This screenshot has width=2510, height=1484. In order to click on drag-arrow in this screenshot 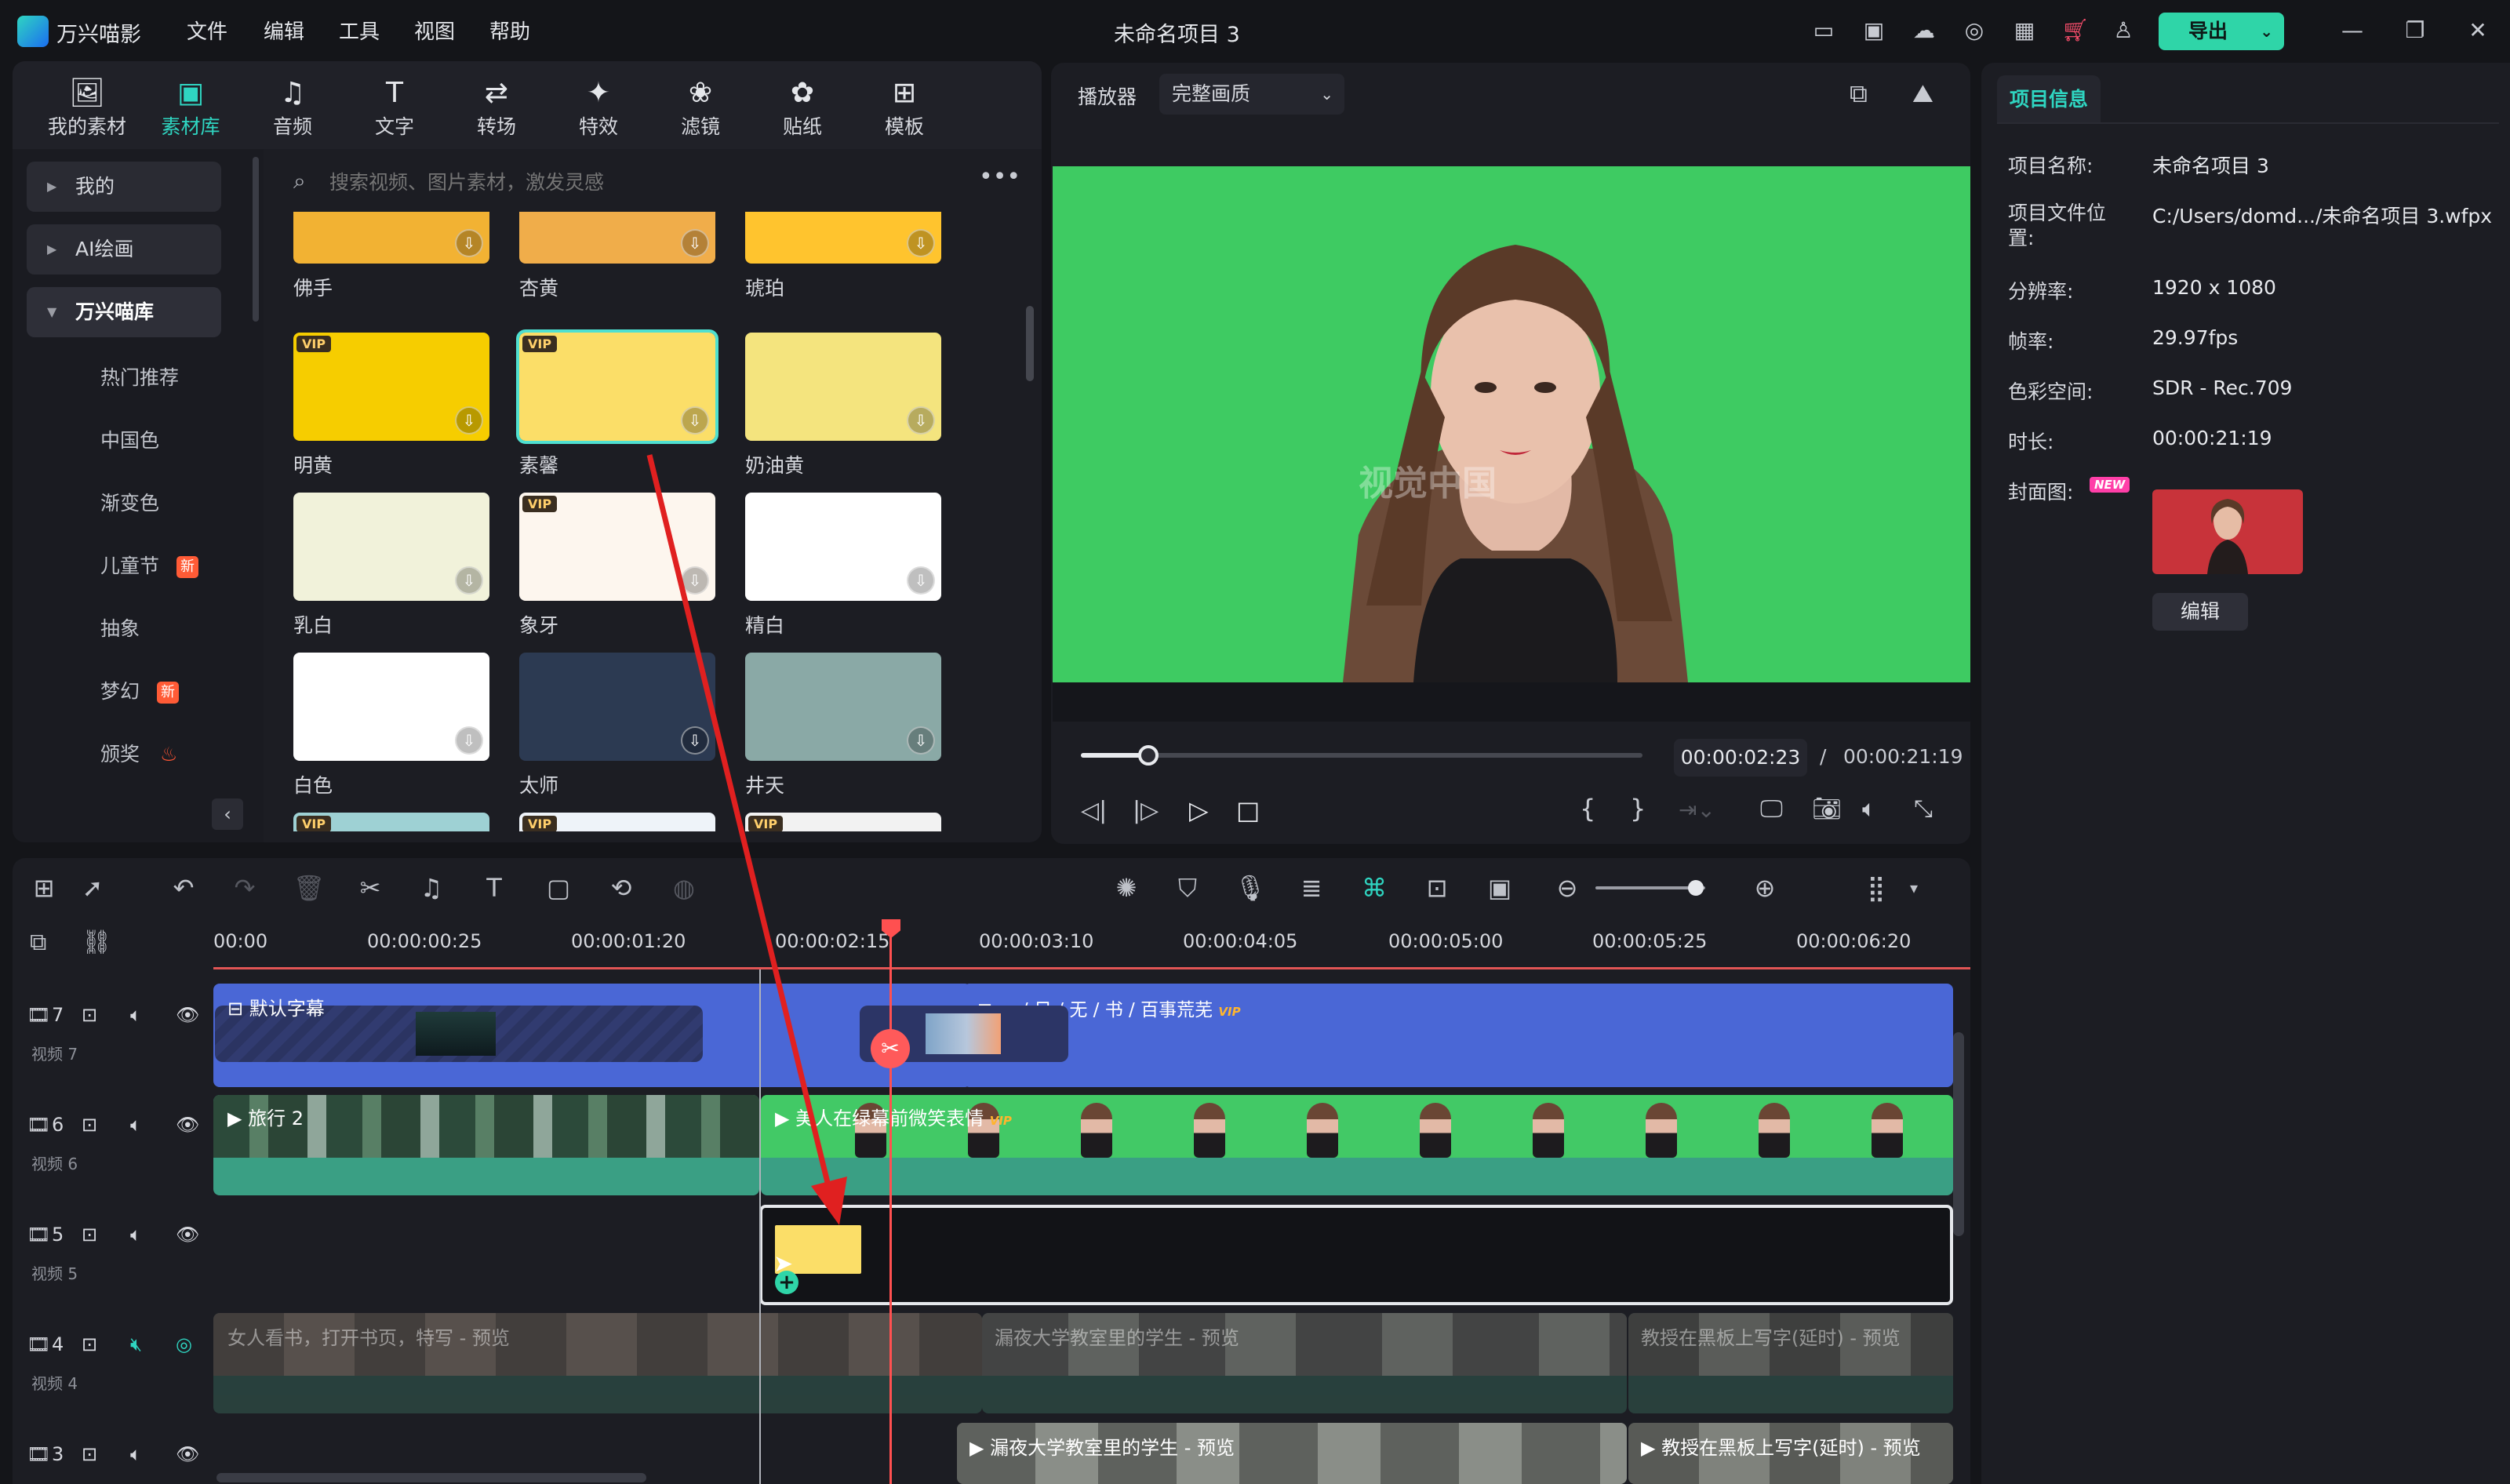, I will do `click(747, 839)`.